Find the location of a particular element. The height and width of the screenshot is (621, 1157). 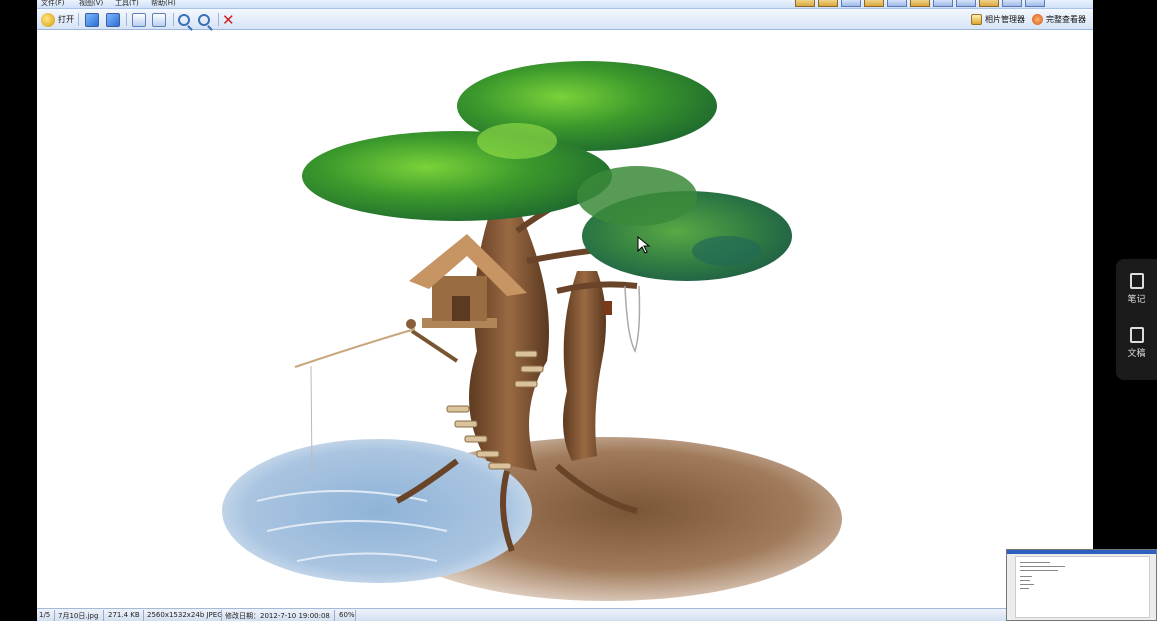

toolbar: 打开 ✕ 相片管理器 完整查看器 is located at coordinates (565, 19).